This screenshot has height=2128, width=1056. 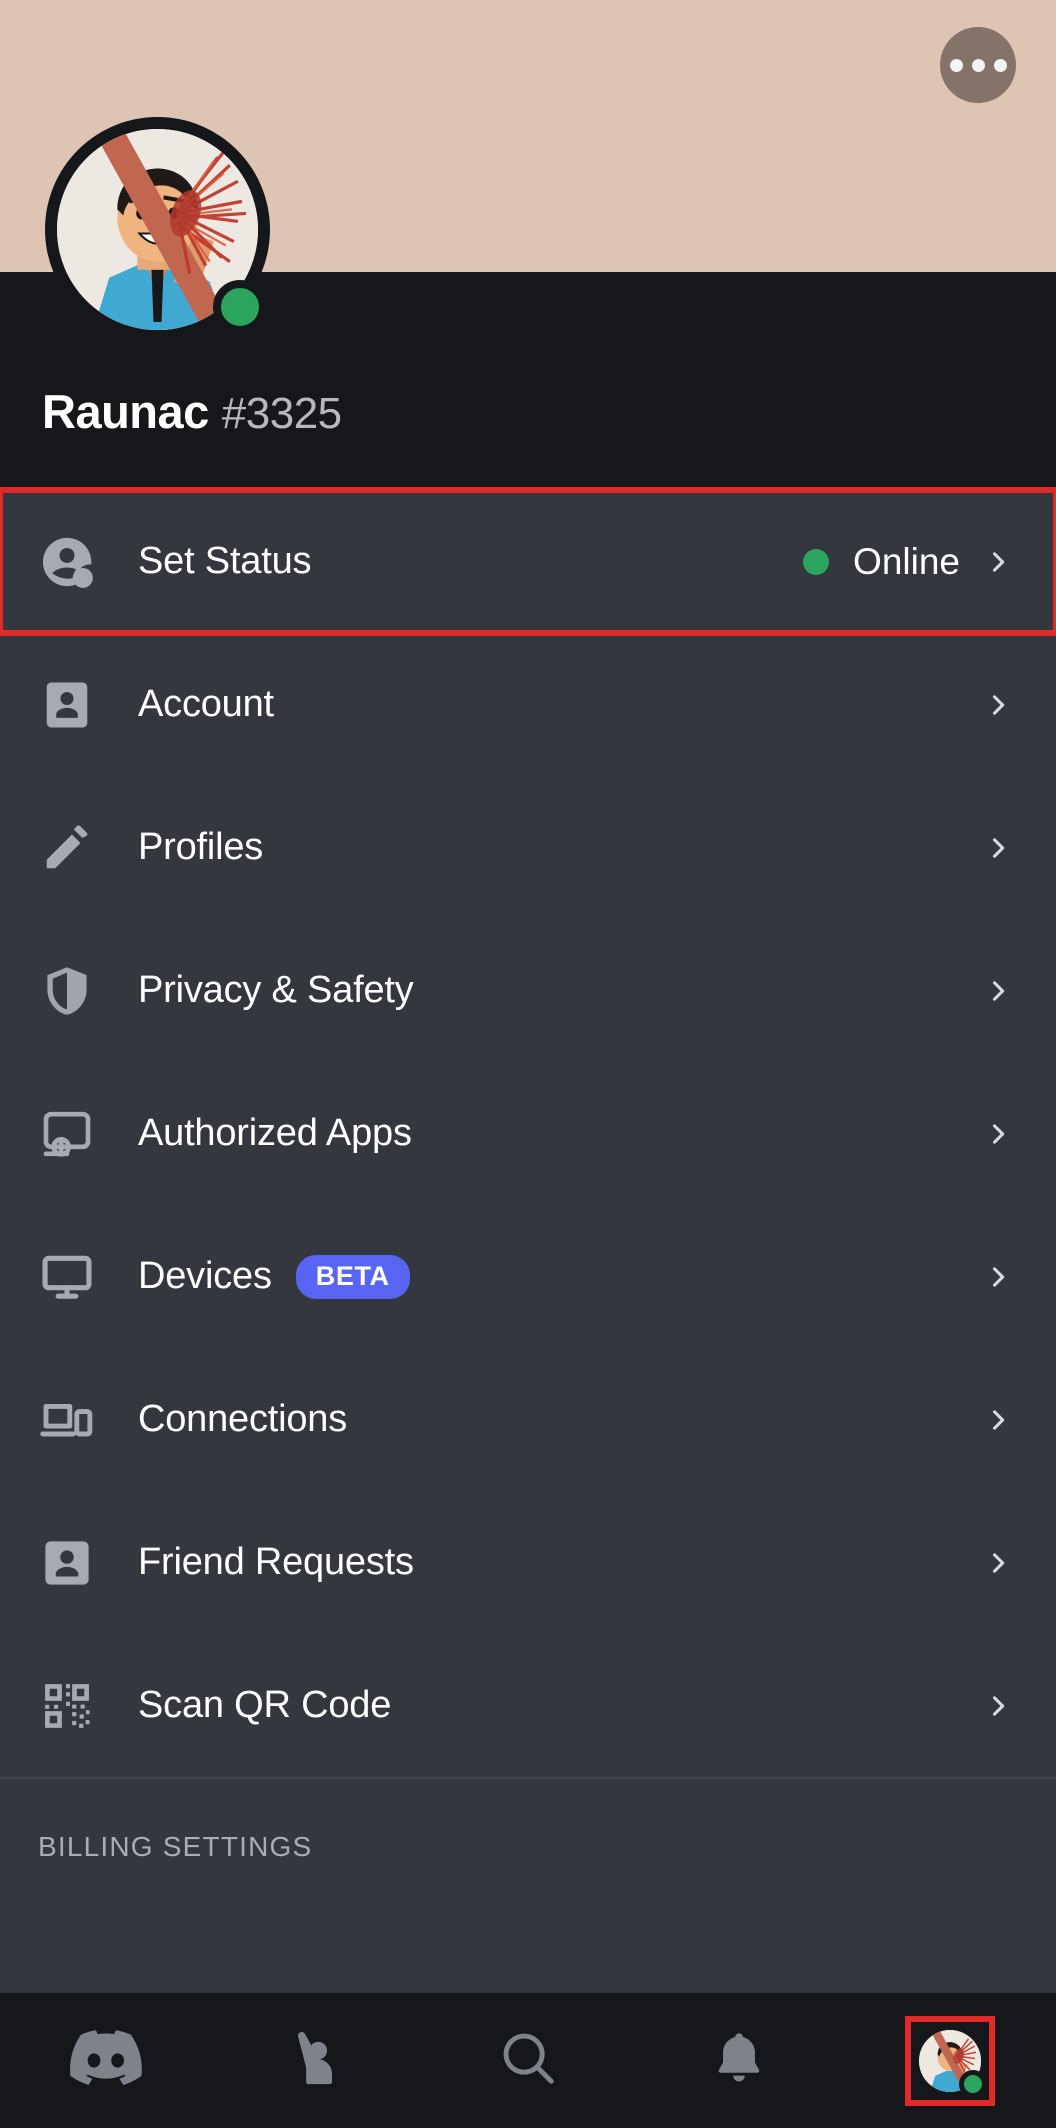 I want to click on settings-row-privacy-safety: Privacy & Safety, so click(x=528, y=990).